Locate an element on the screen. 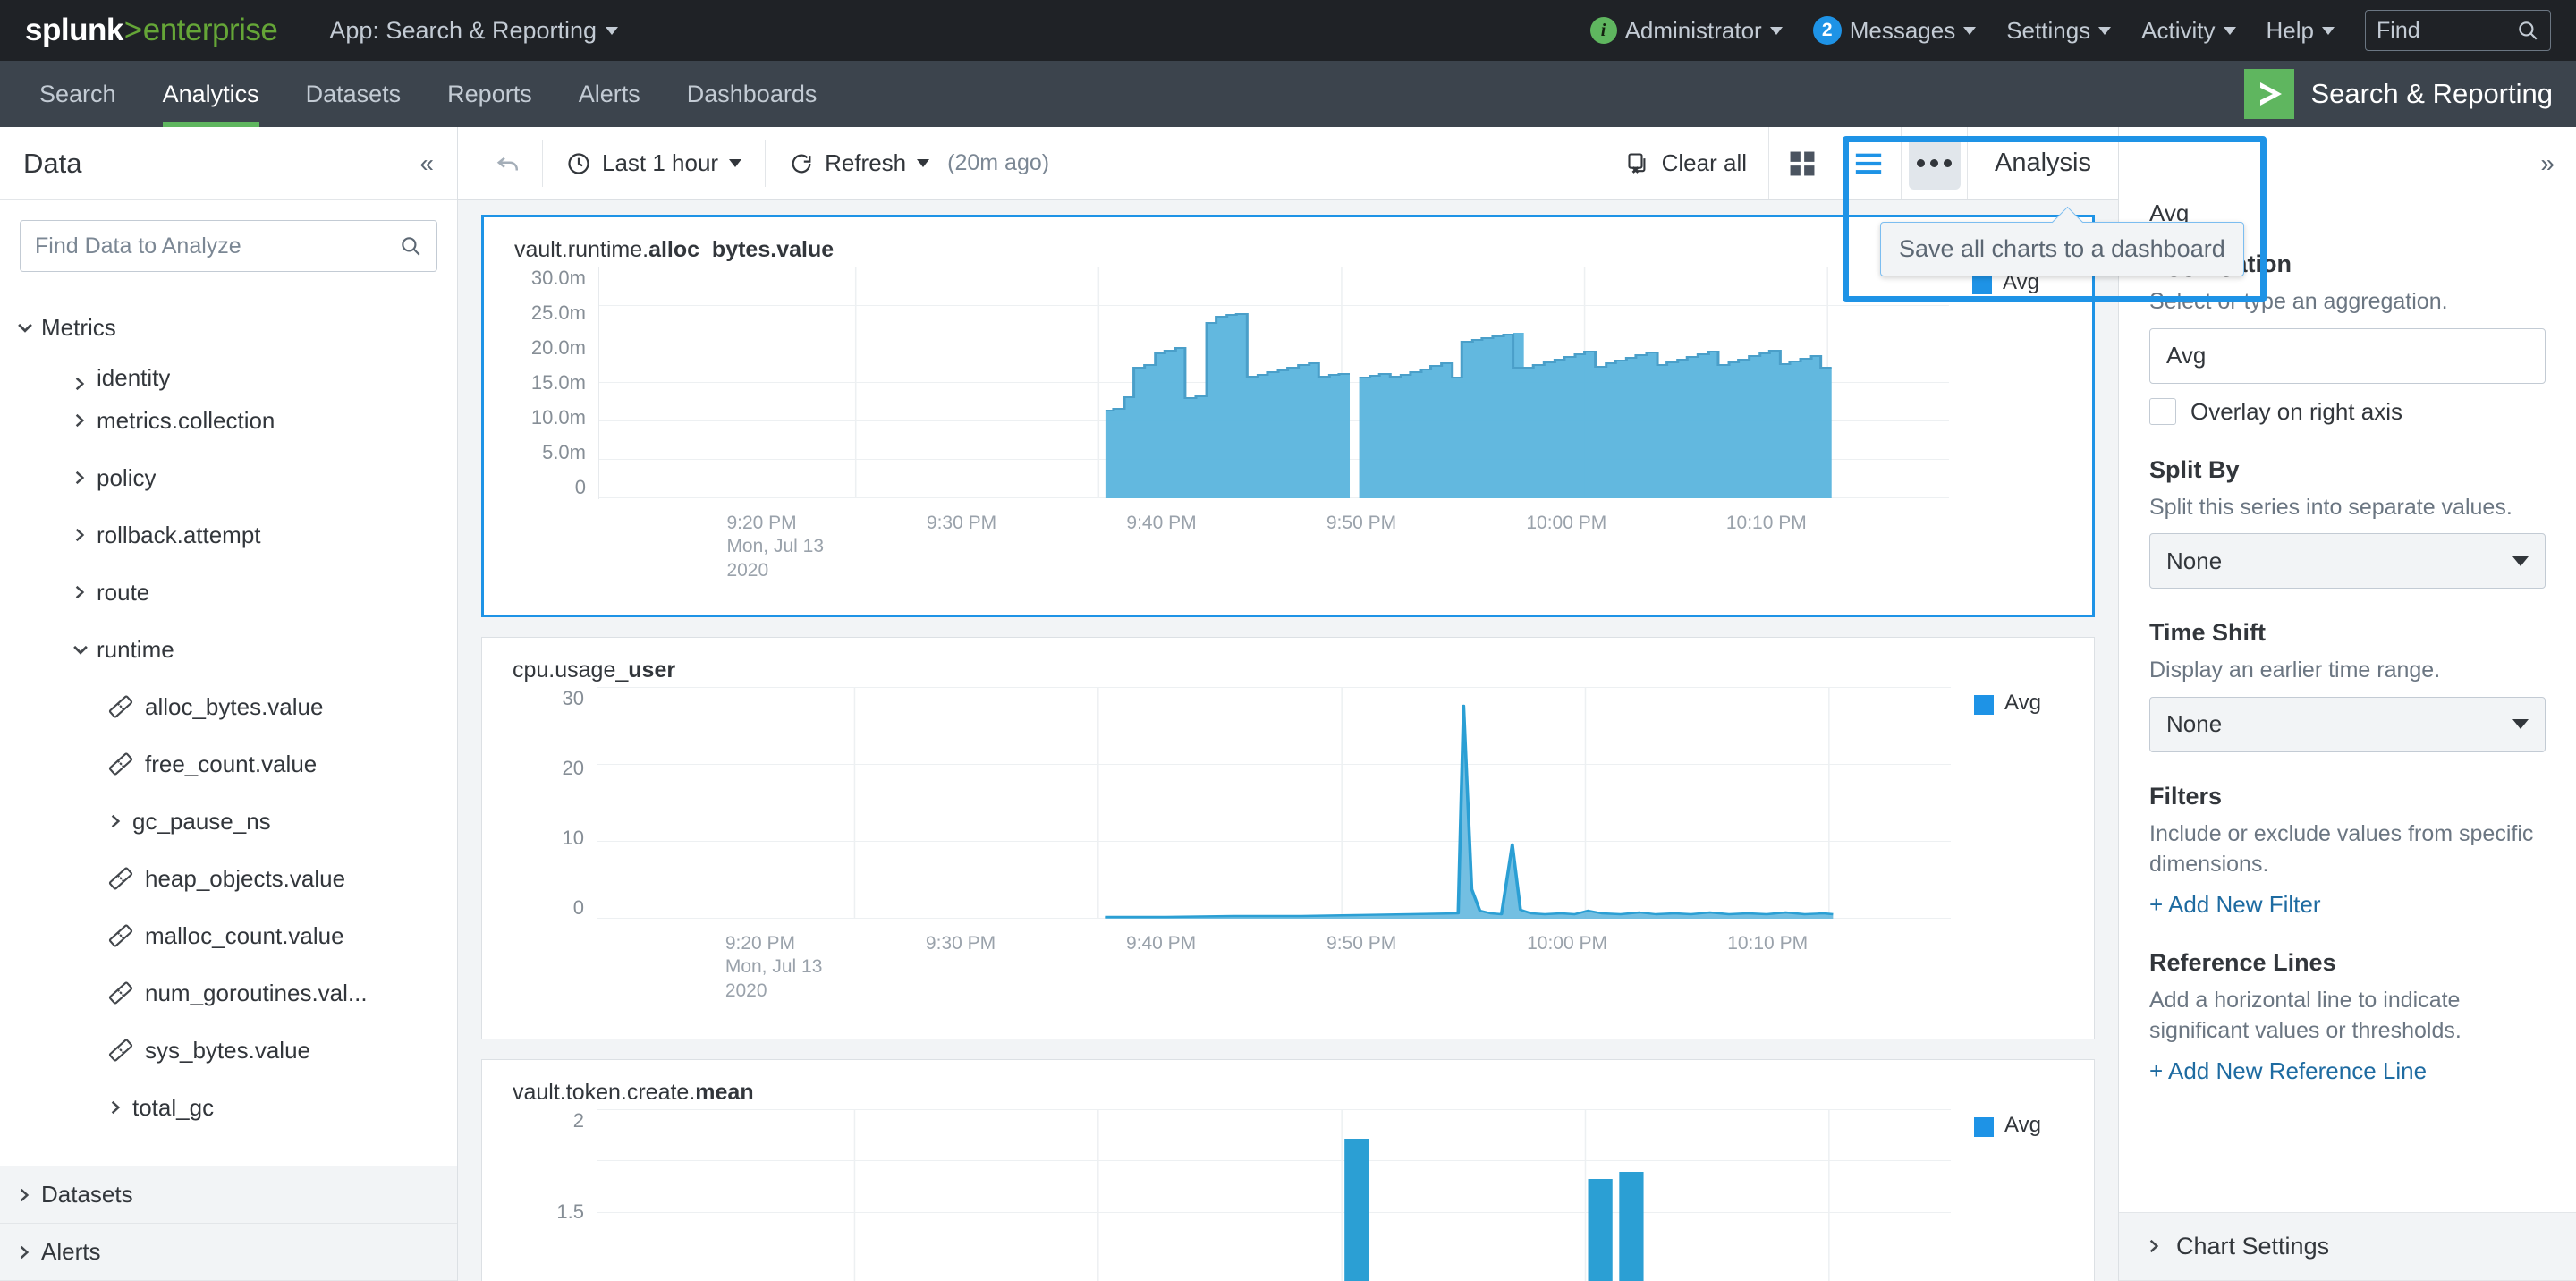  tree-item-gc-pause-ns: gc_pause_ns is located at coordinates (228, 821).